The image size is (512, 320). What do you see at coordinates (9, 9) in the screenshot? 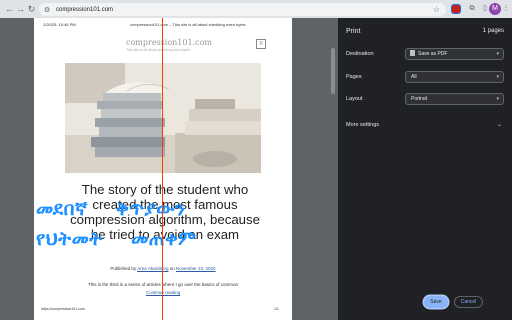
I see `back-arrow-icon: ←` at bounding box center [9, 9].